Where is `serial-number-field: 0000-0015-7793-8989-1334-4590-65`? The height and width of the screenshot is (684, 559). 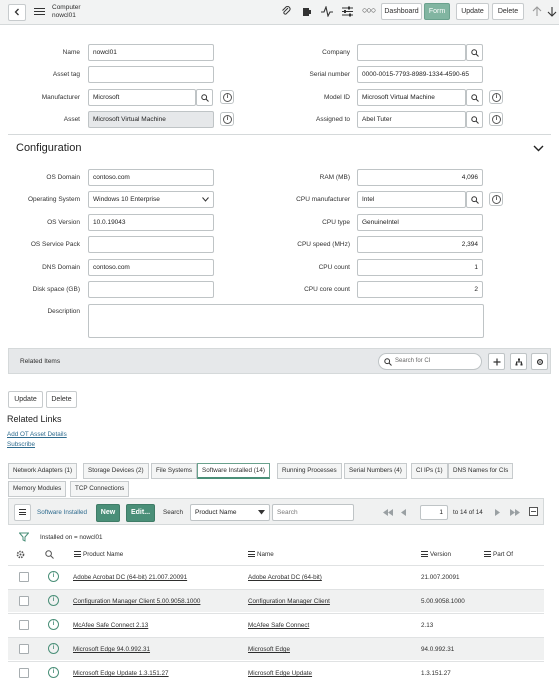 serial-number-field: 0000-0015-7793-8989-1334-4590-65 is located at coordinates (420, 74).